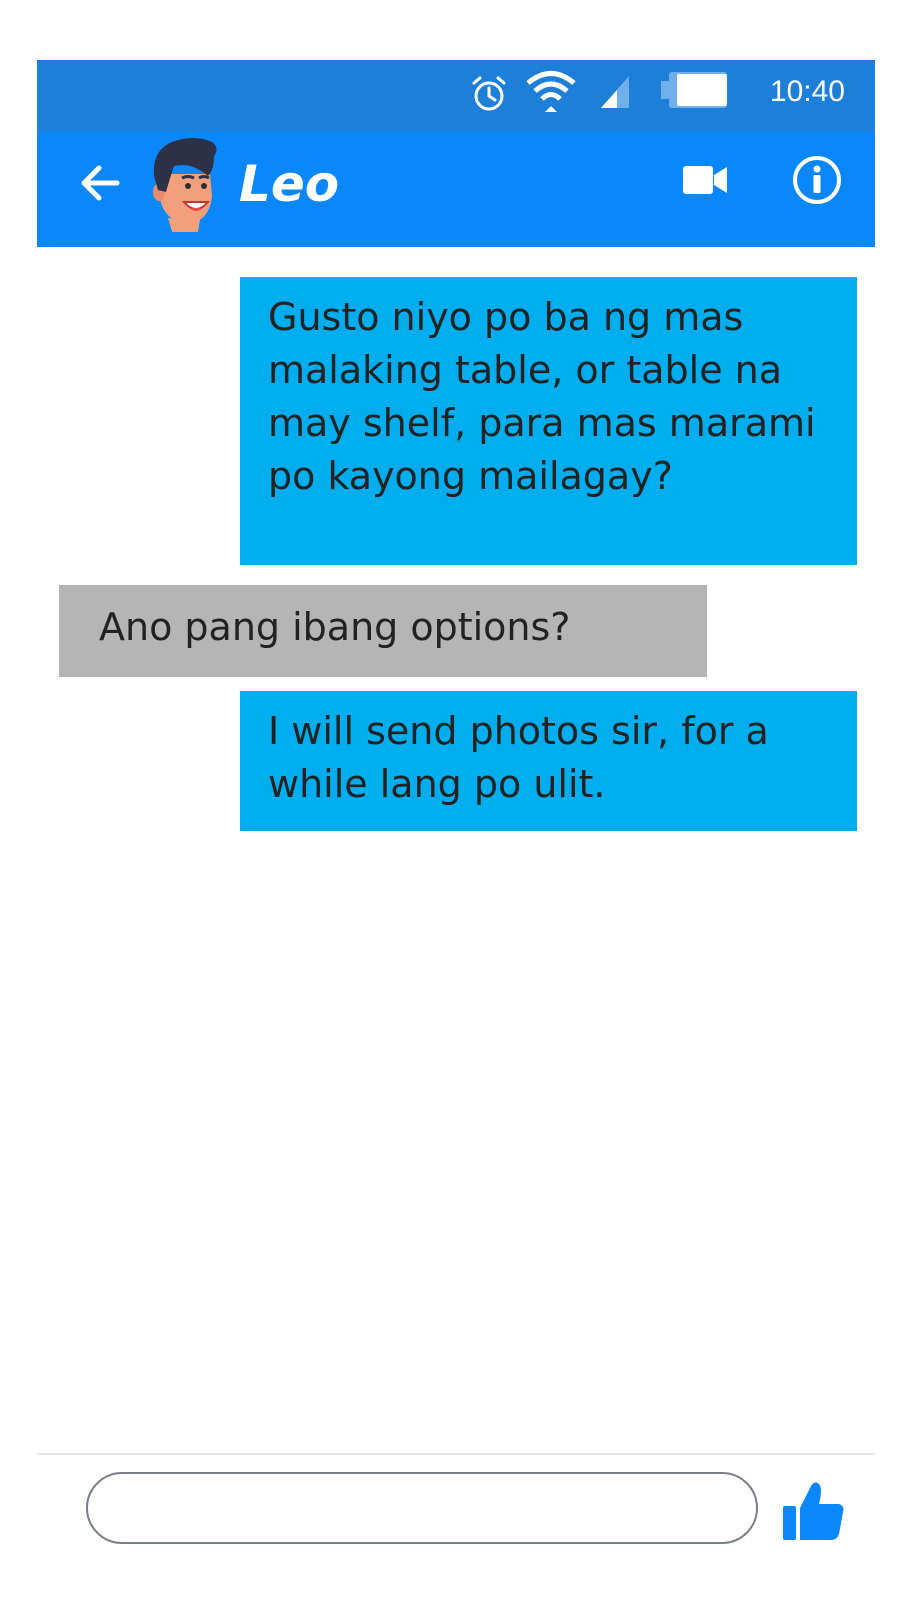 The width and height of the screenshot is (911, 1620). I want to click on video-camera-icon, so click(706, 180).